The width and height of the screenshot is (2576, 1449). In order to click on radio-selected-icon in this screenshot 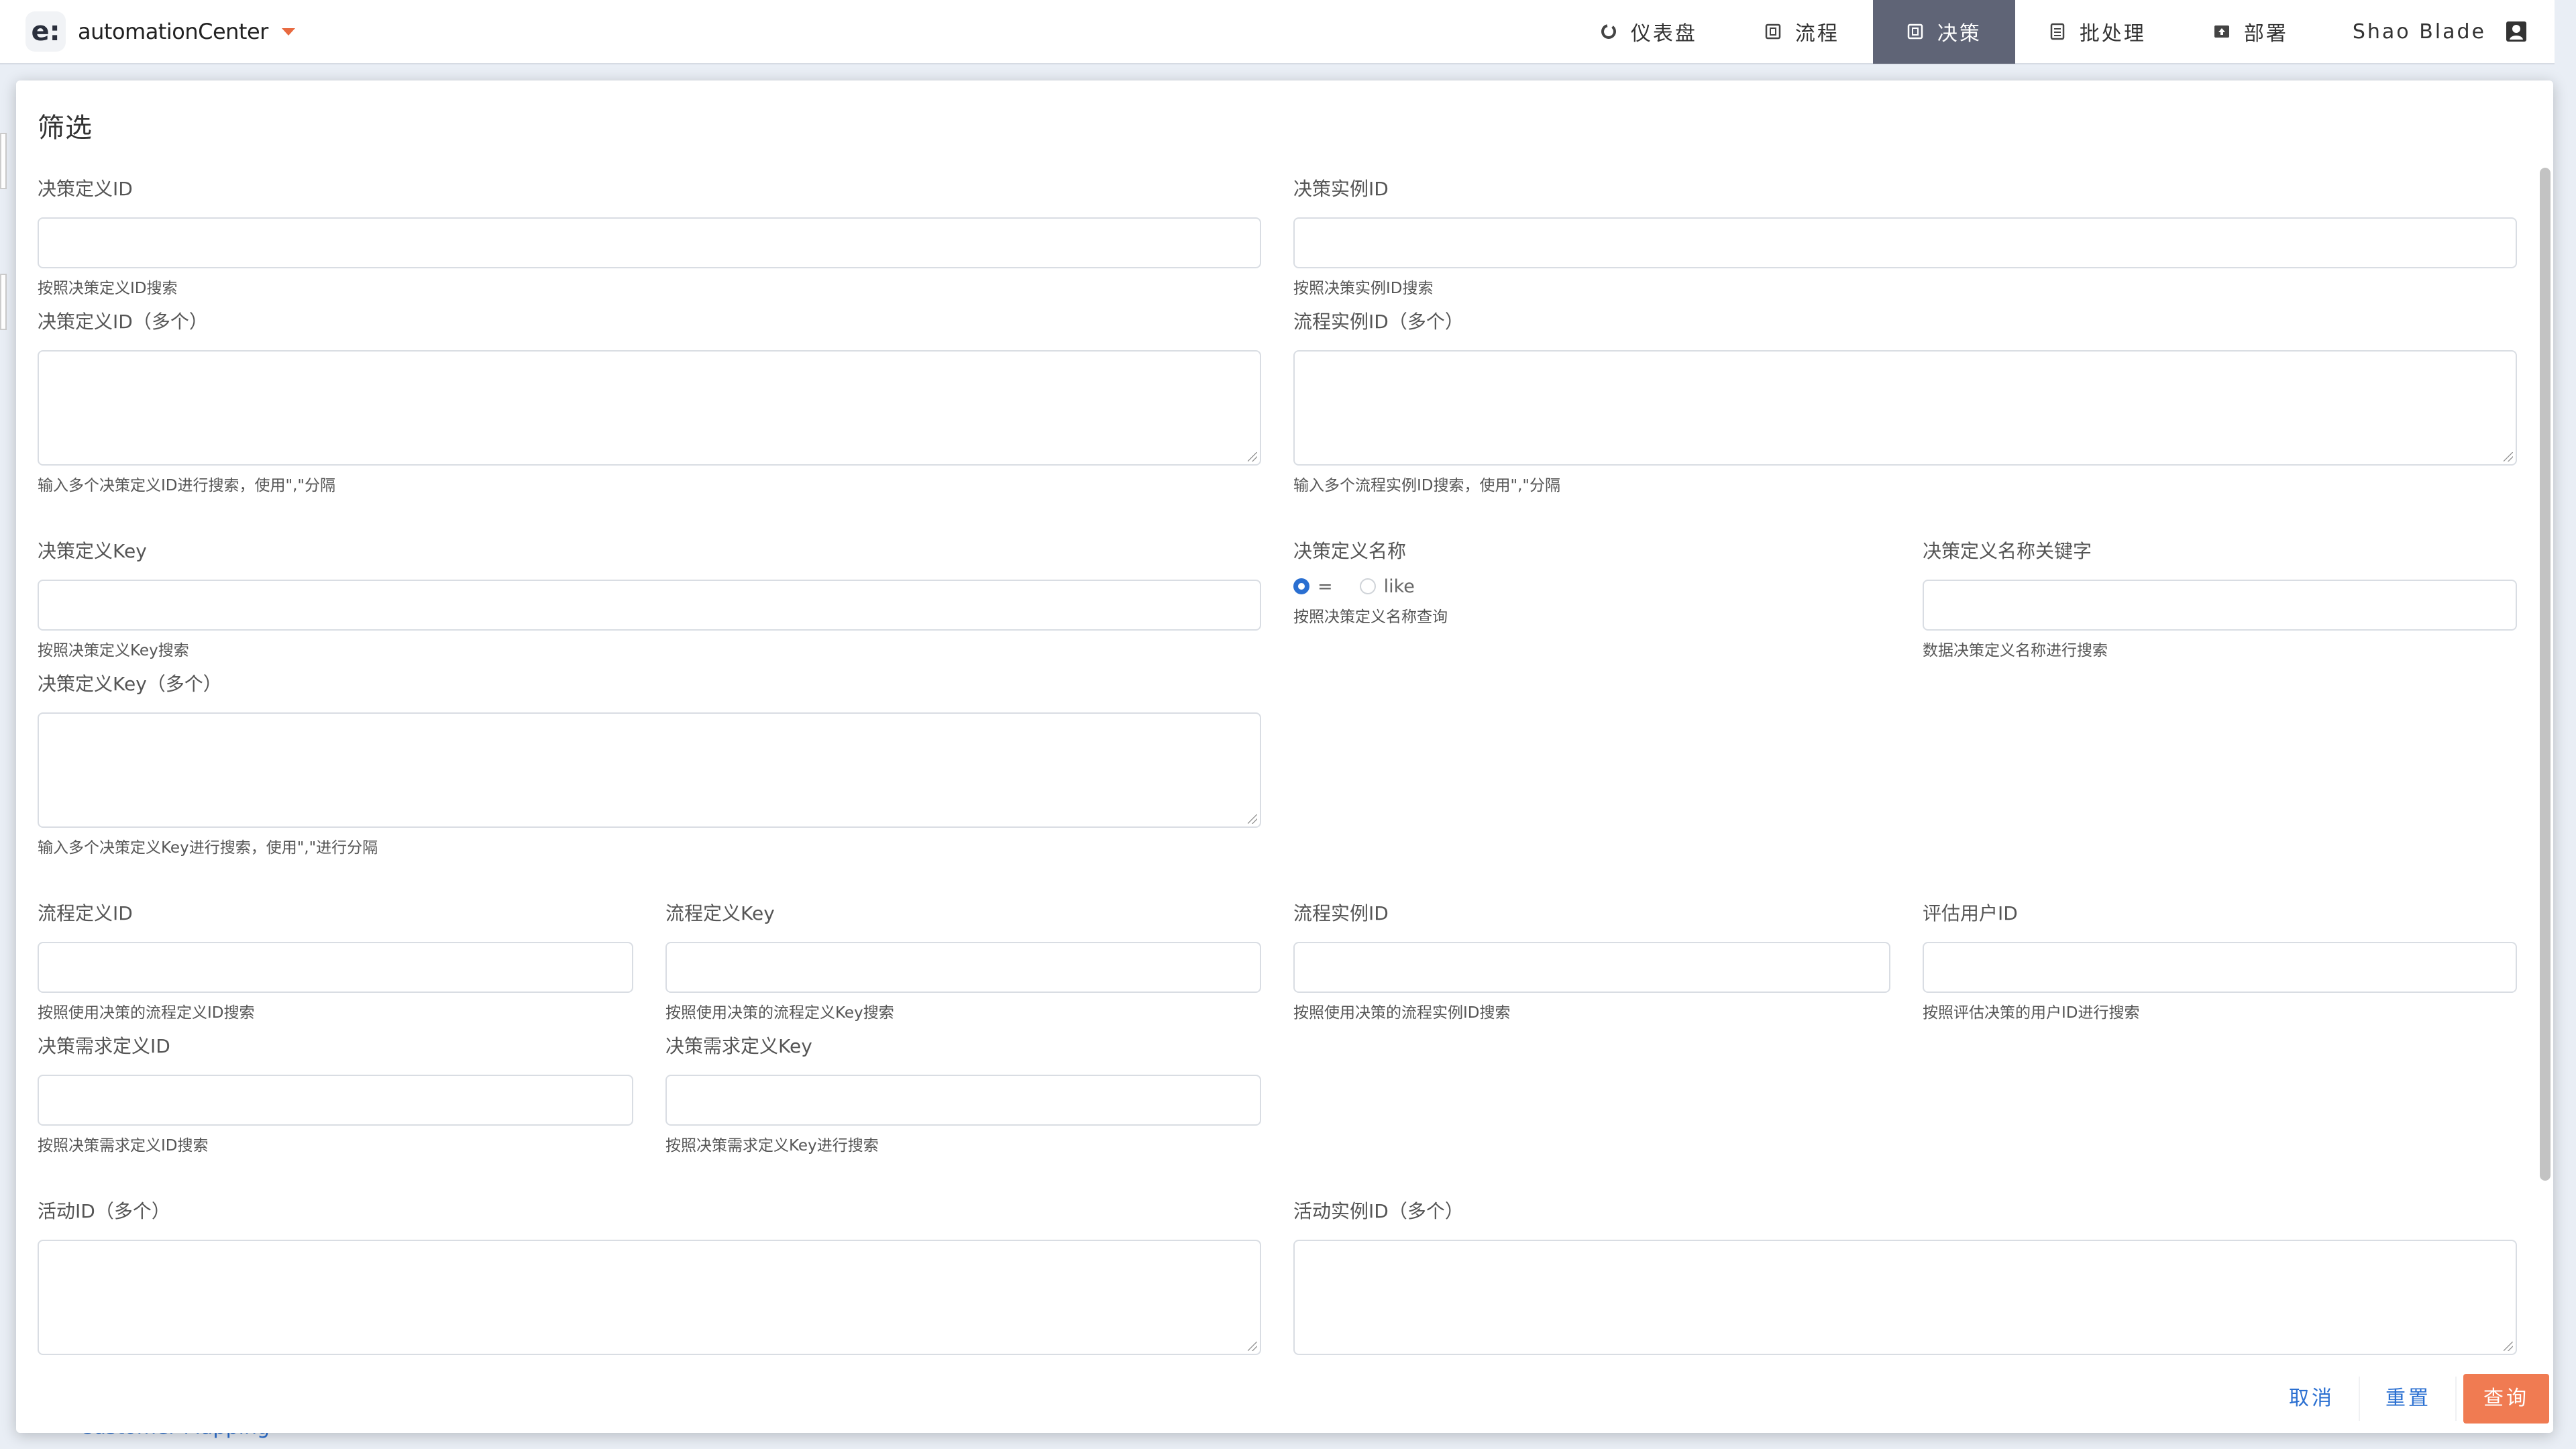, I will do `click(1301, 586)`.